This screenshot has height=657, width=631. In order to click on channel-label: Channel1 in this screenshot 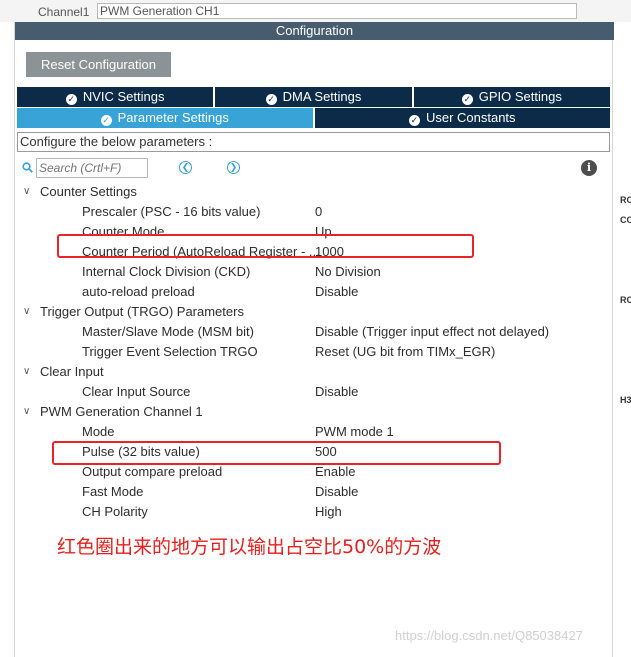, I will do `click(64, 12)`.